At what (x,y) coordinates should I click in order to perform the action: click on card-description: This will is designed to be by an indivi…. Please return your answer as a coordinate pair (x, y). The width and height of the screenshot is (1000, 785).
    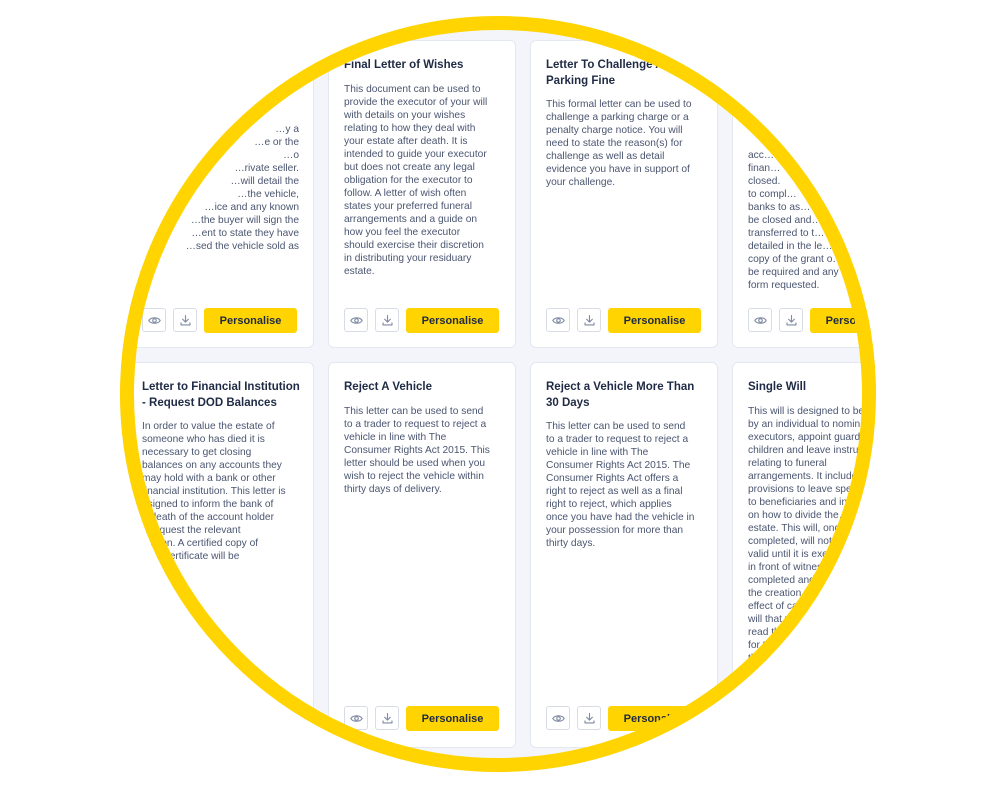
    Looking at the image, I should click on (809, 541).